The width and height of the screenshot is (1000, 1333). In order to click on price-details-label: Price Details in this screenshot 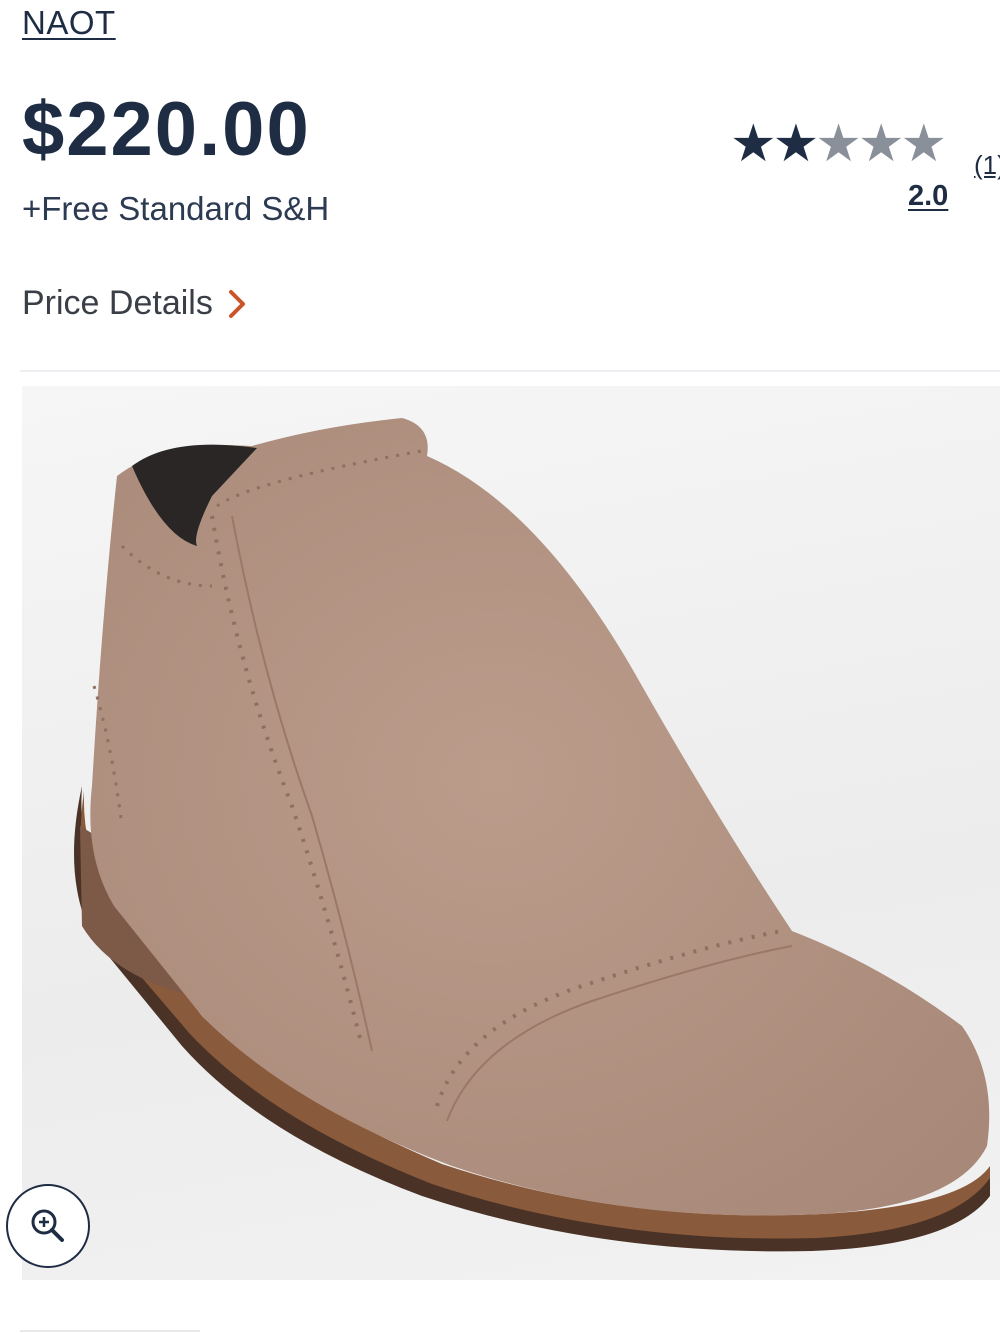, I will do `click(117, 303)`.